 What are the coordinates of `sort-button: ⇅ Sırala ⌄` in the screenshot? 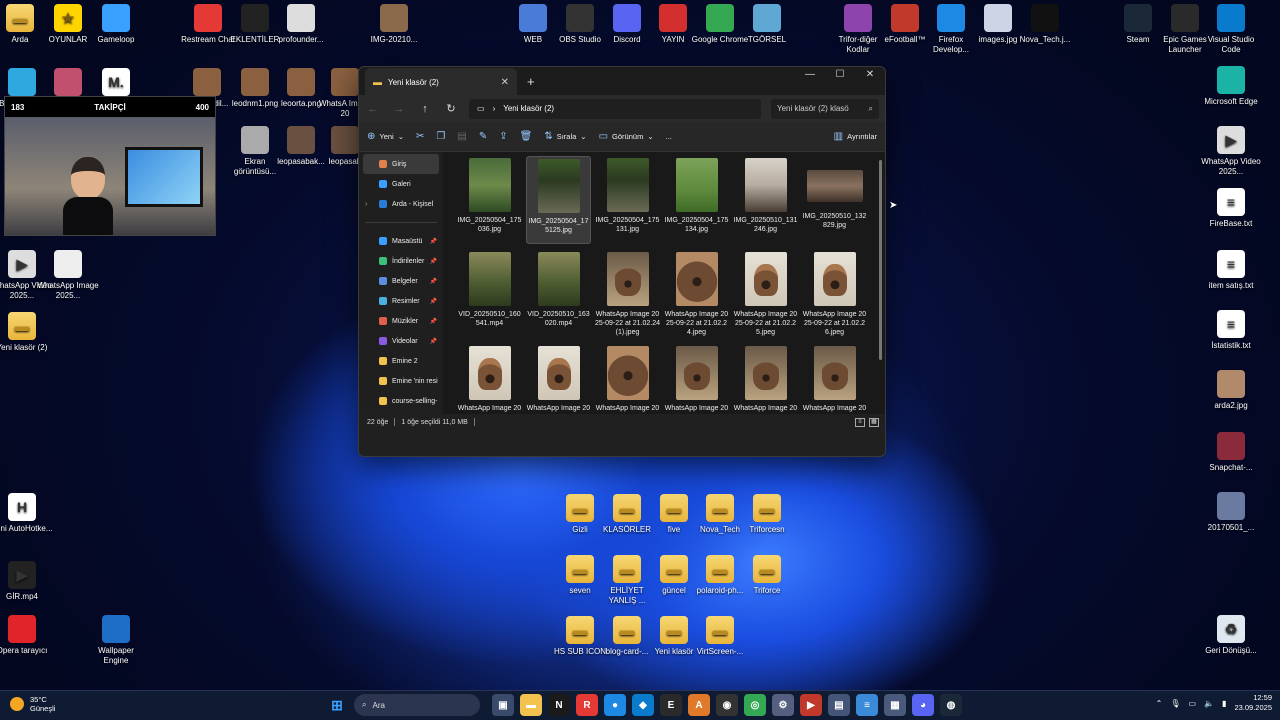 It's located at (565, 136).